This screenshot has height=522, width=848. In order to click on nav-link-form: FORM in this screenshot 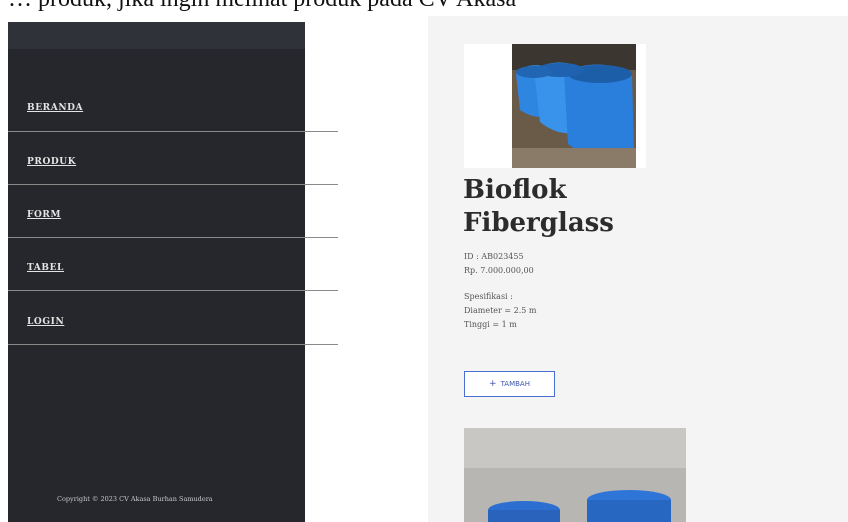, I will do `click(44, 215)`.